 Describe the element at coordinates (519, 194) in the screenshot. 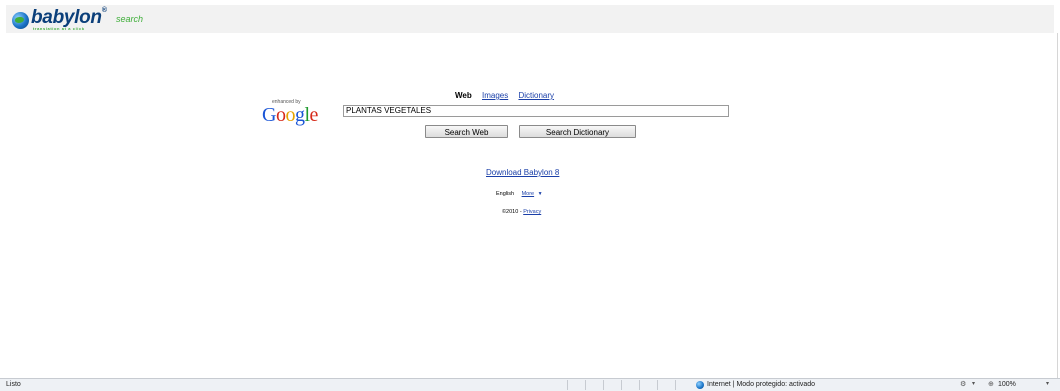

I see `language-row: English More ▼` at that location.